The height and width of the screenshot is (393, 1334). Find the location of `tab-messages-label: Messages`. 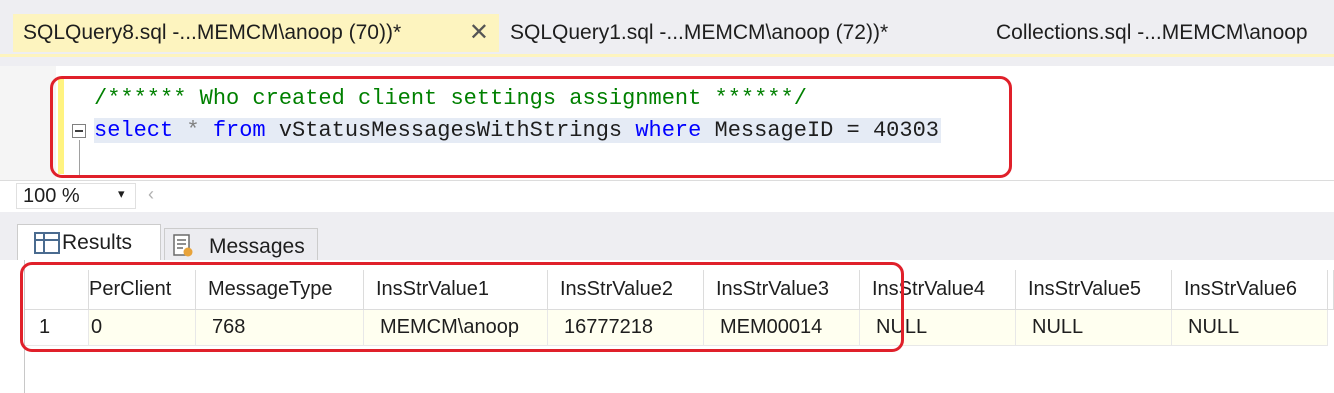

tab-messages-label: Messages is located at coordinates (257, 246).